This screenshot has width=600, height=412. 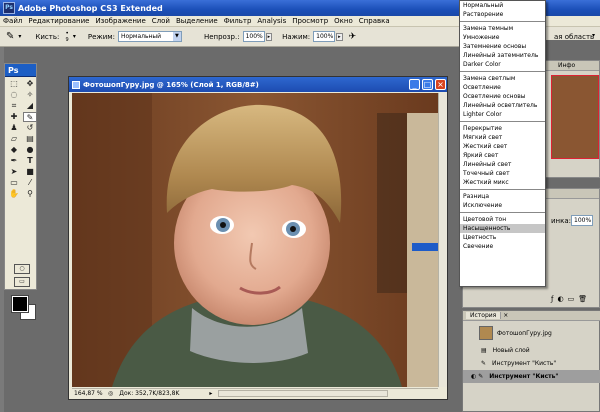 What do you see at coordinates (531, 350) in the screenshot?
I see `history-item: ▤ Новый слой` at bounding box center [531, 350].